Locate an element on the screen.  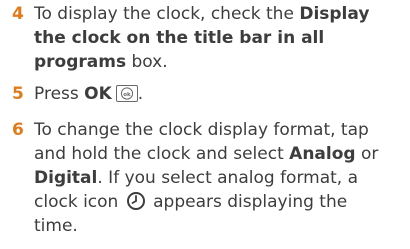
step-5-bold: OK is located at coordinates (98, 94).